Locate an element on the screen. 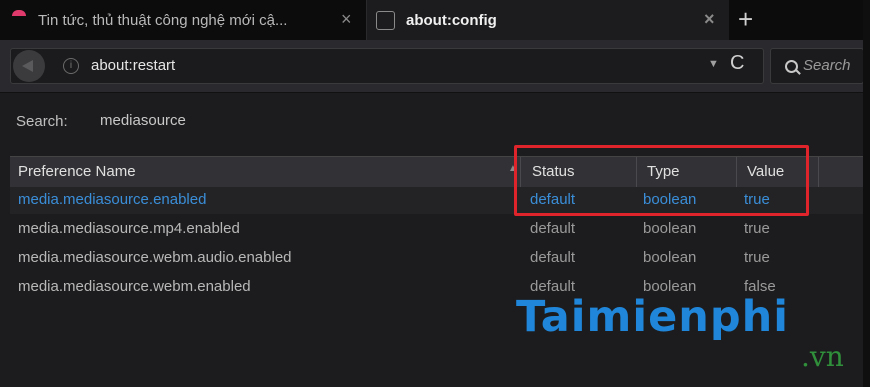 The image size is (870, 387). info-icon: i is located at coordinates (71, 66).